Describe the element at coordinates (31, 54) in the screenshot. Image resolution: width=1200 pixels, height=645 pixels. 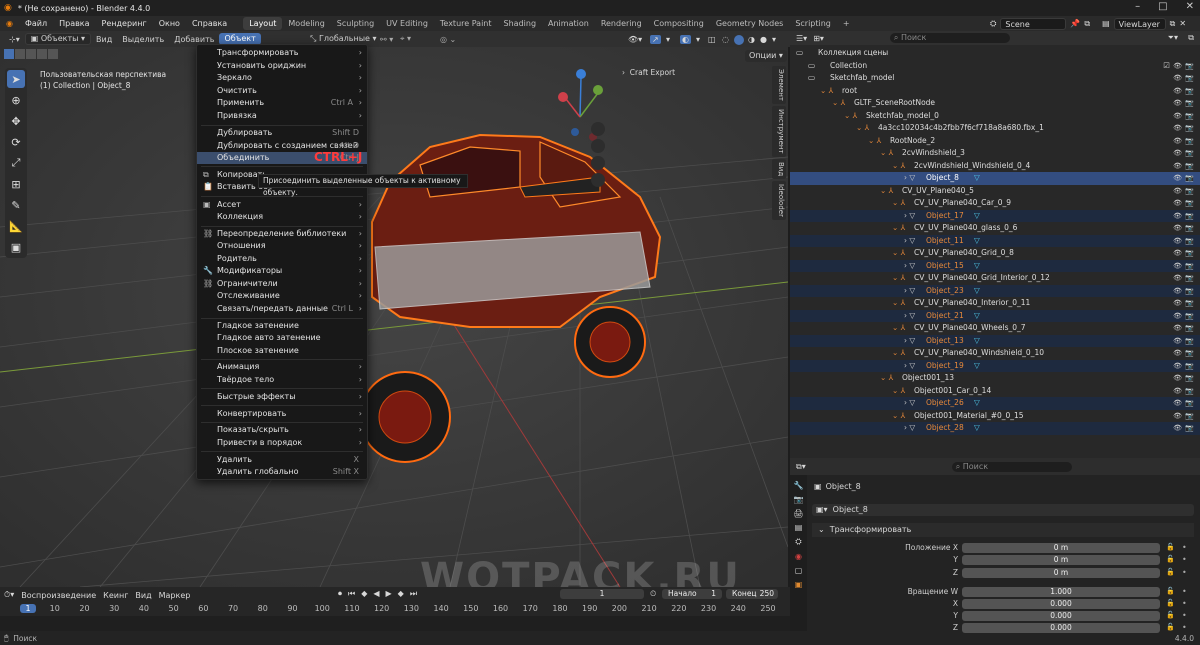
I see `select-subtract-icon` at that location.